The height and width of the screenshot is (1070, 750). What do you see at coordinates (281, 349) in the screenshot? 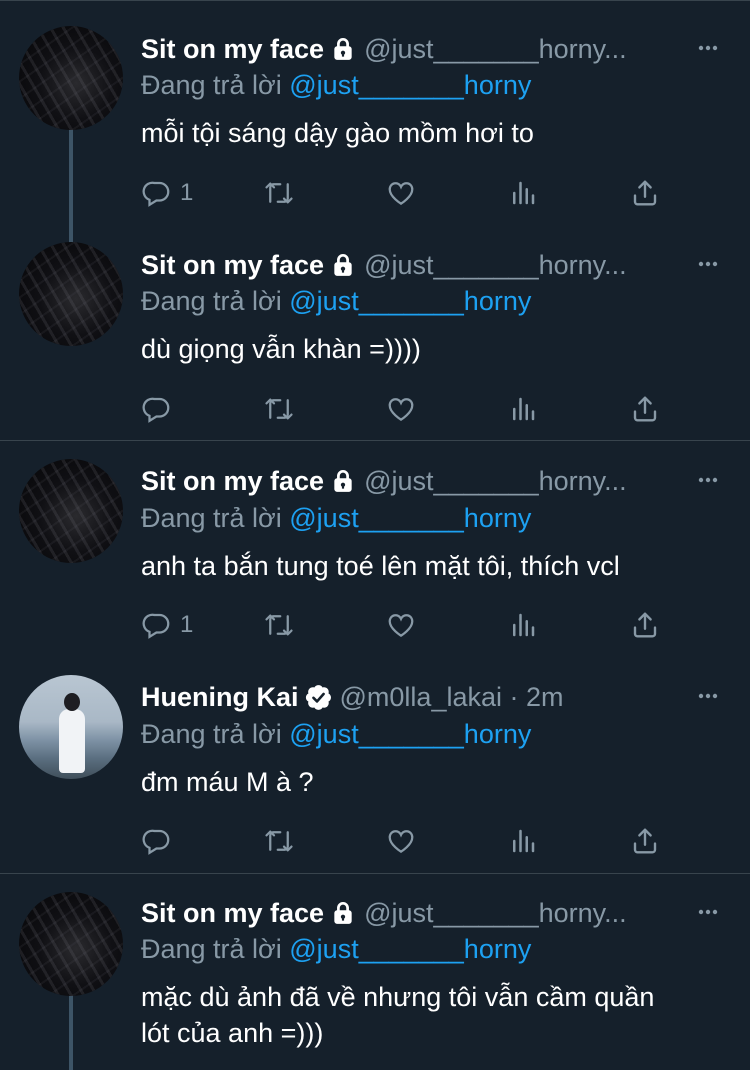
I see `tweet-text: dù giọng vẫn khàn =))))` at bounding box center [281, 349].